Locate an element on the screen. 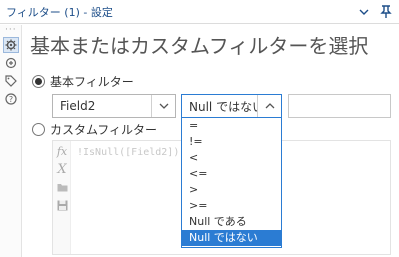 This screenshot has height=257, width=399. custom-filter-label: カスタムフィルター is located at coordinates (104, 130).